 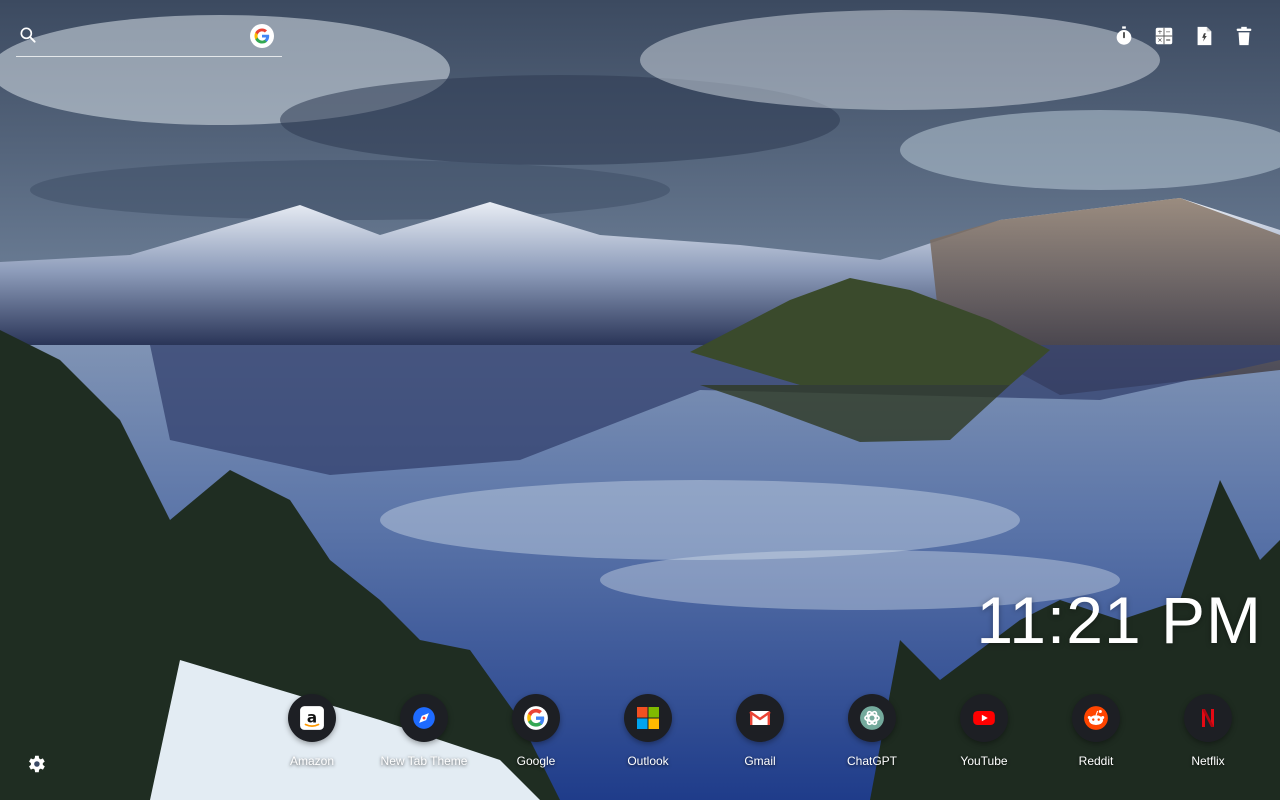 I want to click on quick-link-outlook: Outlook, so click(x=648, y=731).